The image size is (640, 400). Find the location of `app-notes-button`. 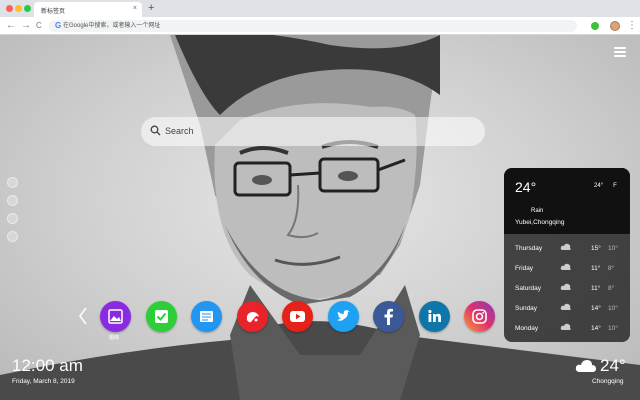

app-notes-button is located at coordinates (206, 316).